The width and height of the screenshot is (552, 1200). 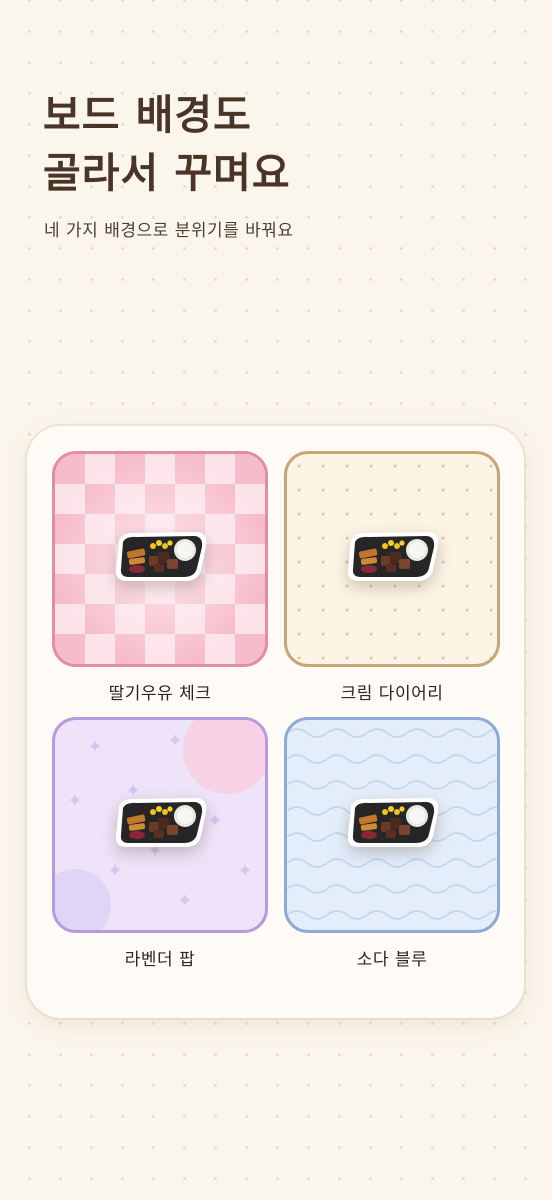 I want to click on background-option-soda-blue: 소다 블루, so click(x=392, y=843).